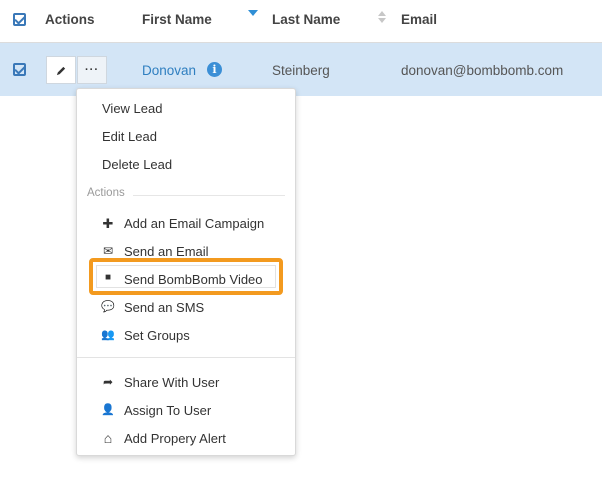 The width and height of the screenshot is (602, 478). Describe the element at coordinates (108, 223) in the screenshot. I see `plus-icon: ✚` at that location.